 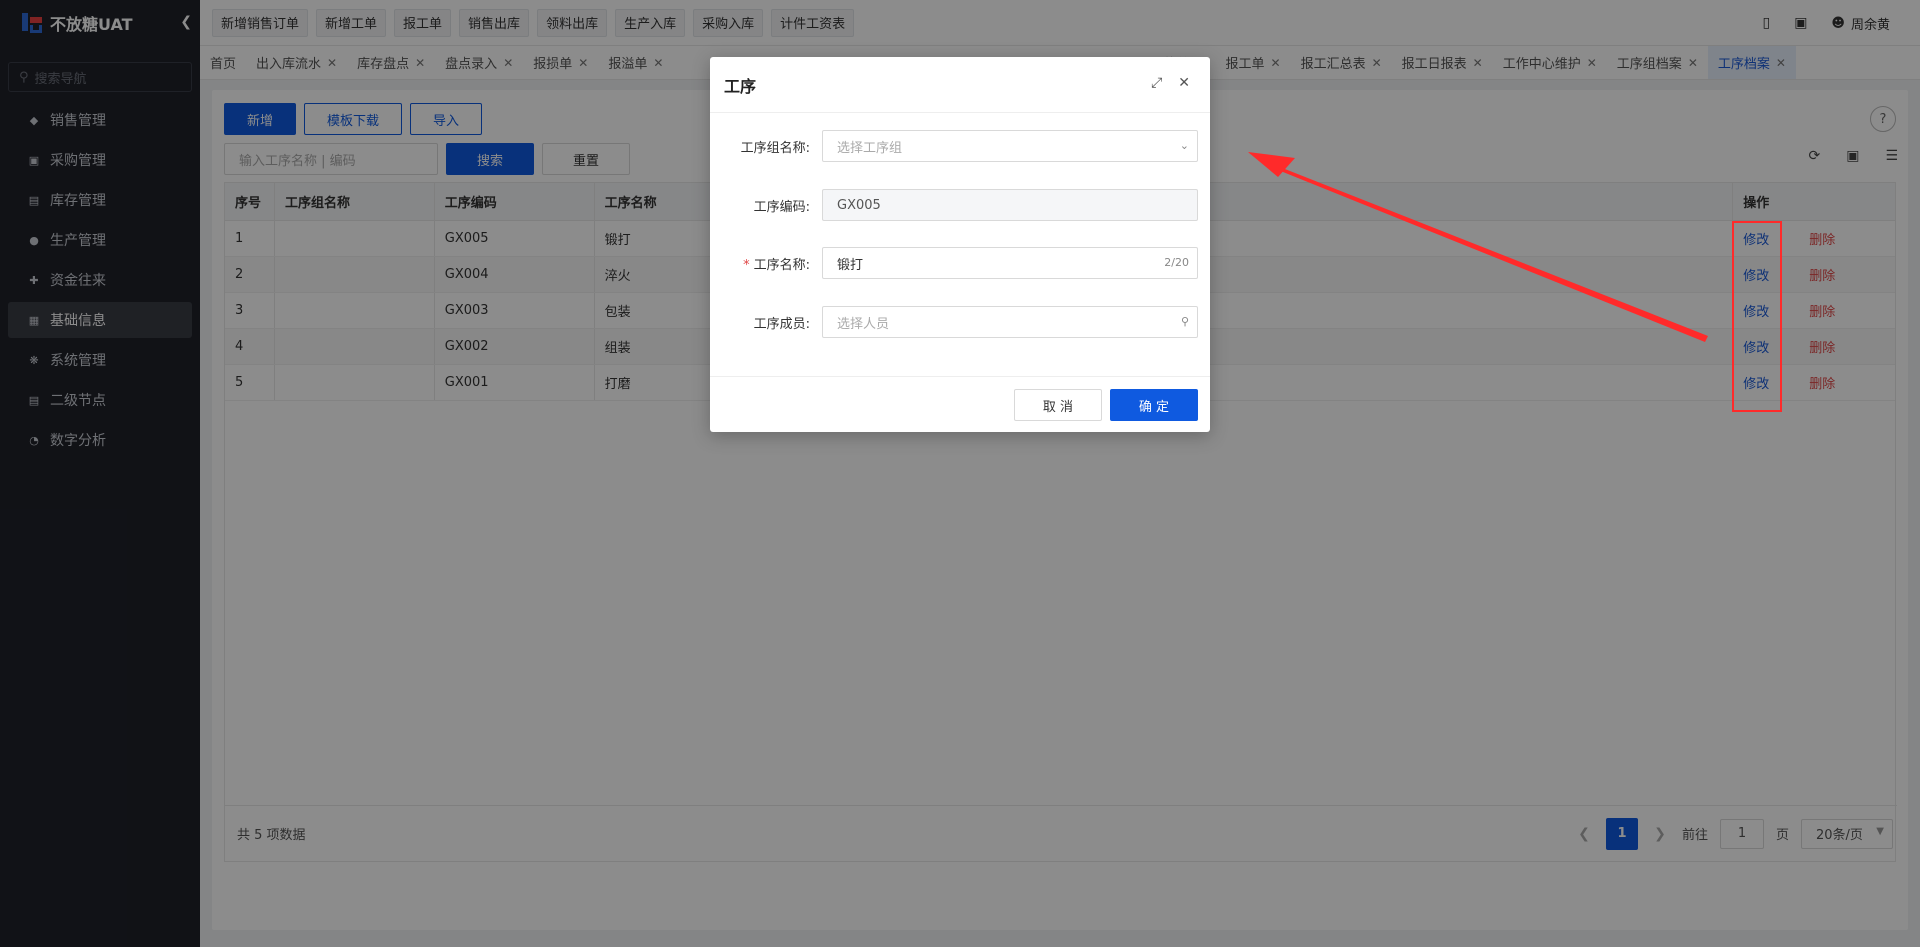 I want to click on close-icon: ✕, so click(x=1184, y=83).